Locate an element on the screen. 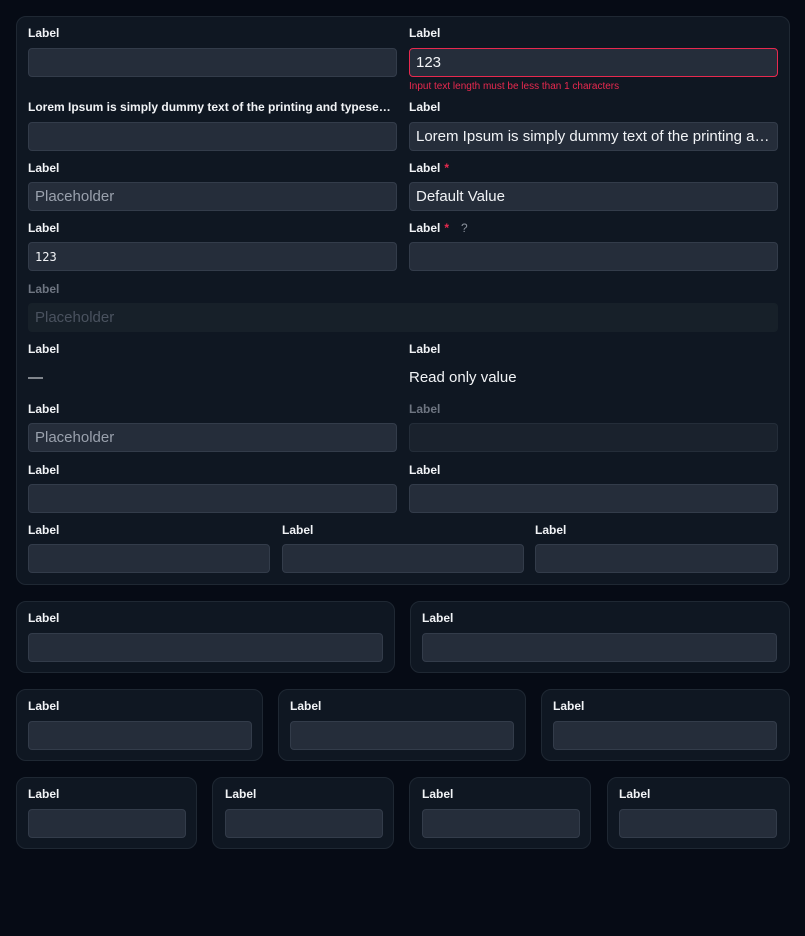  field-label-required-help: Label *? is located at coordinates (593, 228).